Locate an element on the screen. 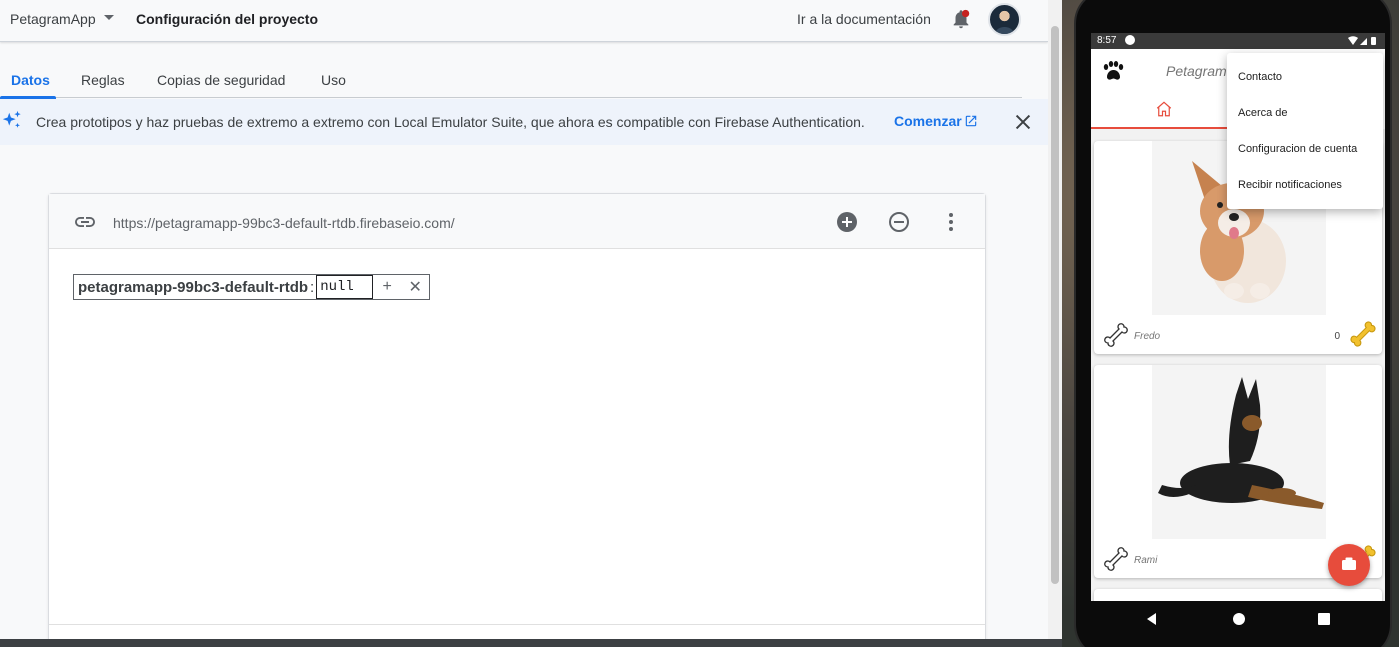 The image size is (1399, 647). pet-name: Fredo is located at coordinates (1147, 336).